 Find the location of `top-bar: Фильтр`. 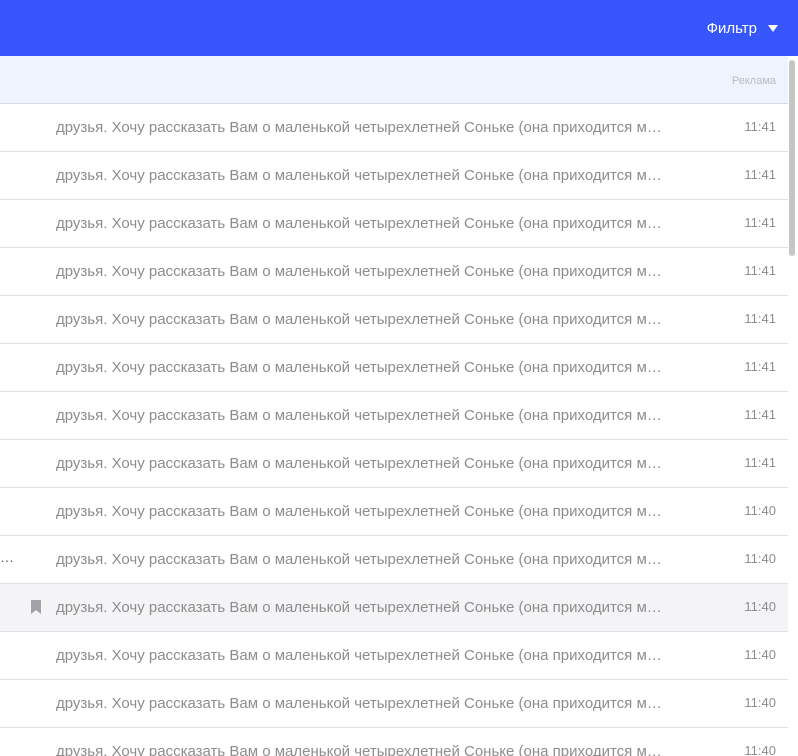

top-bar: Фильтр is located at coordinates (399, 28).